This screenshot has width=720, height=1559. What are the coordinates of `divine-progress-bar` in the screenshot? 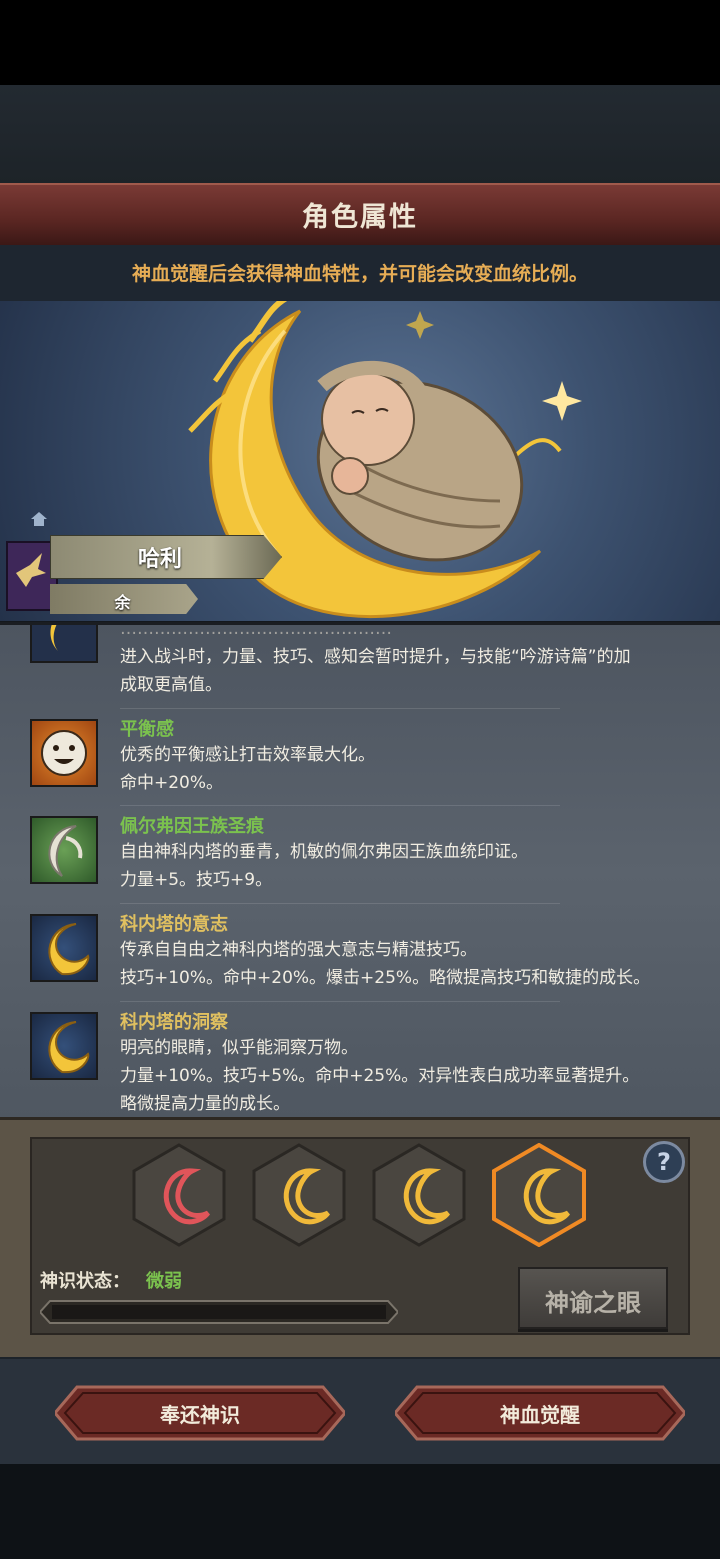 It's located at (219, 1312).